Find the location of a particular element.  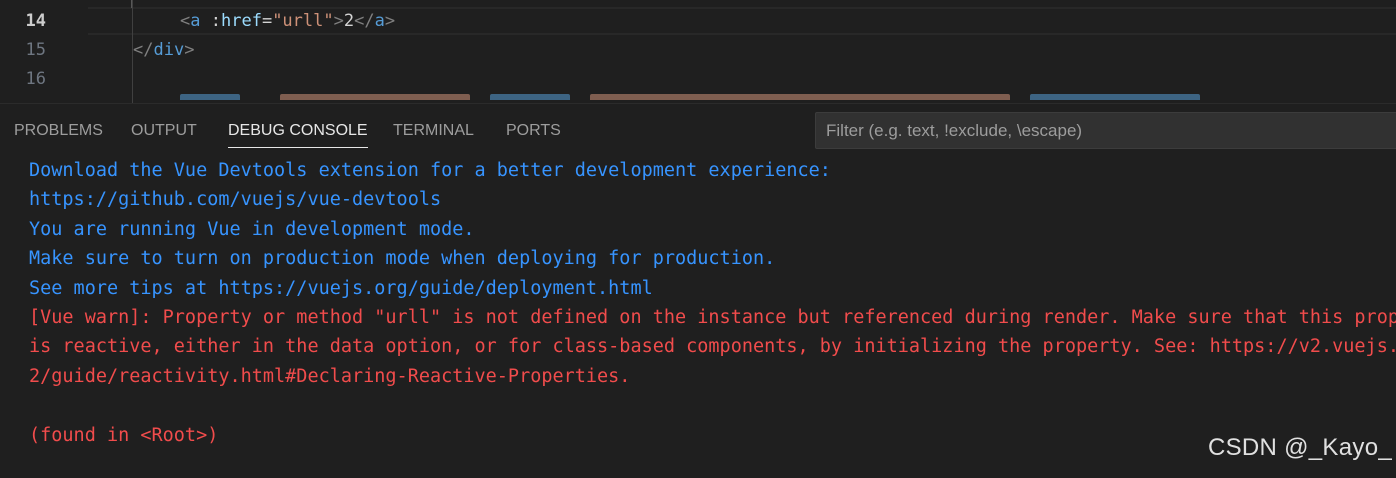

code-line-15: </div> is located at coordinates (163, 50).